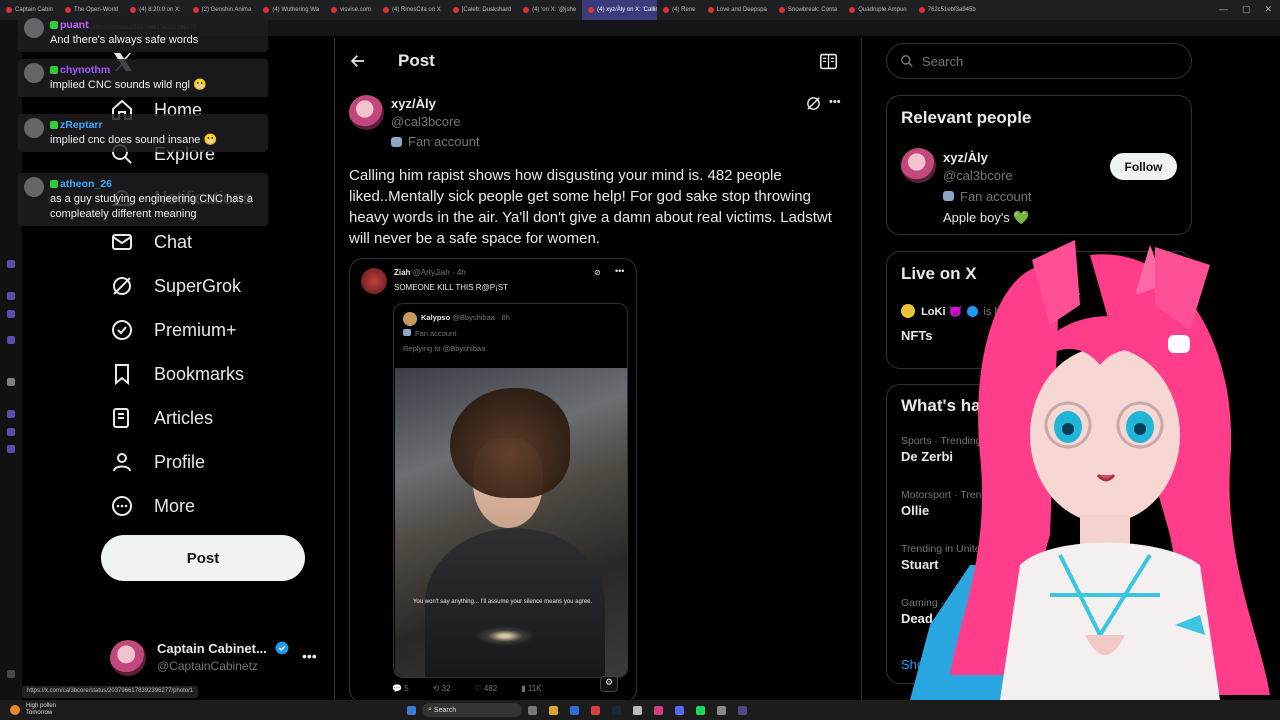 This screenshot has height=720, width=1280. What do you see at coordinates (549, 10) in the screenshot?
I see `browser-tab: (4) 'on X: '@jshe` at bounding box center [549, 10].